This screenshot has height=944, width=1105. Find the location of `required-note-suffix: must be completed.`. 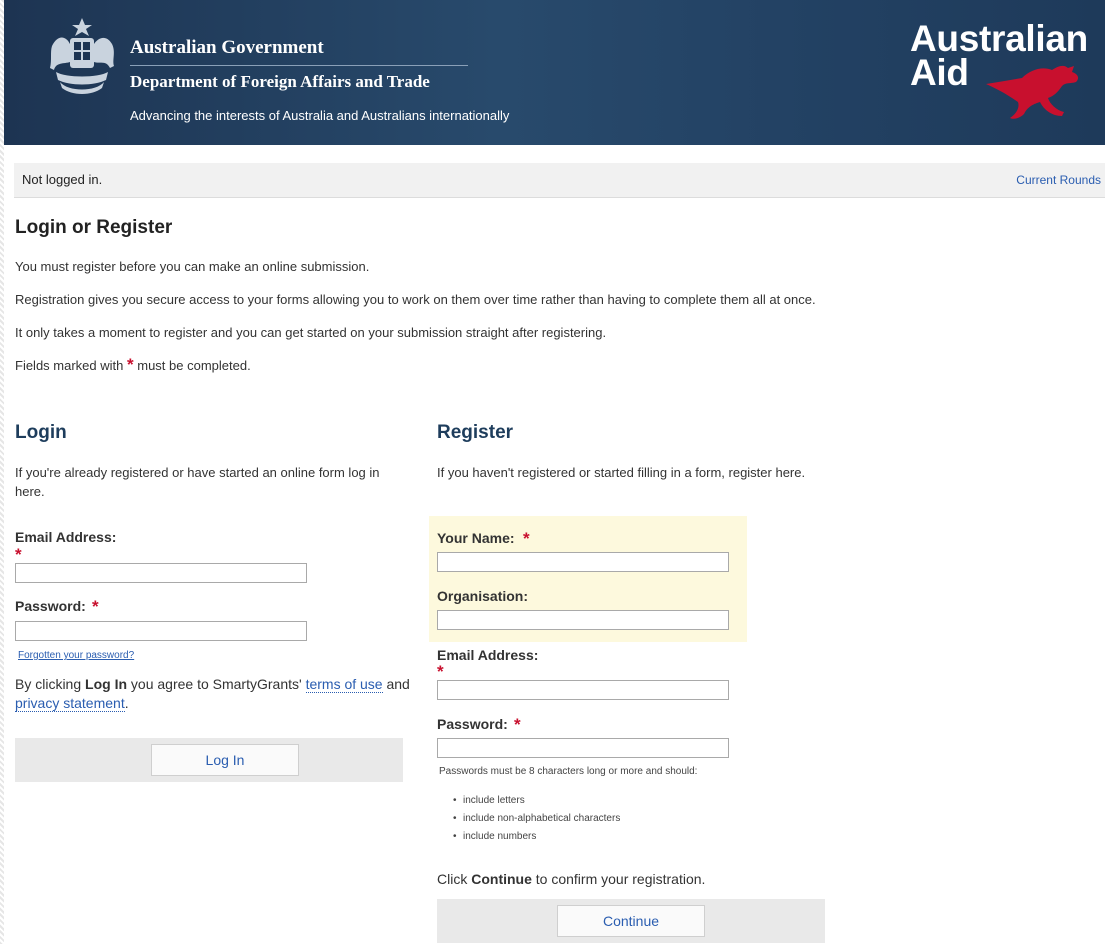

required-note-suffix: must be completed. is located at coordinates (194, 365).